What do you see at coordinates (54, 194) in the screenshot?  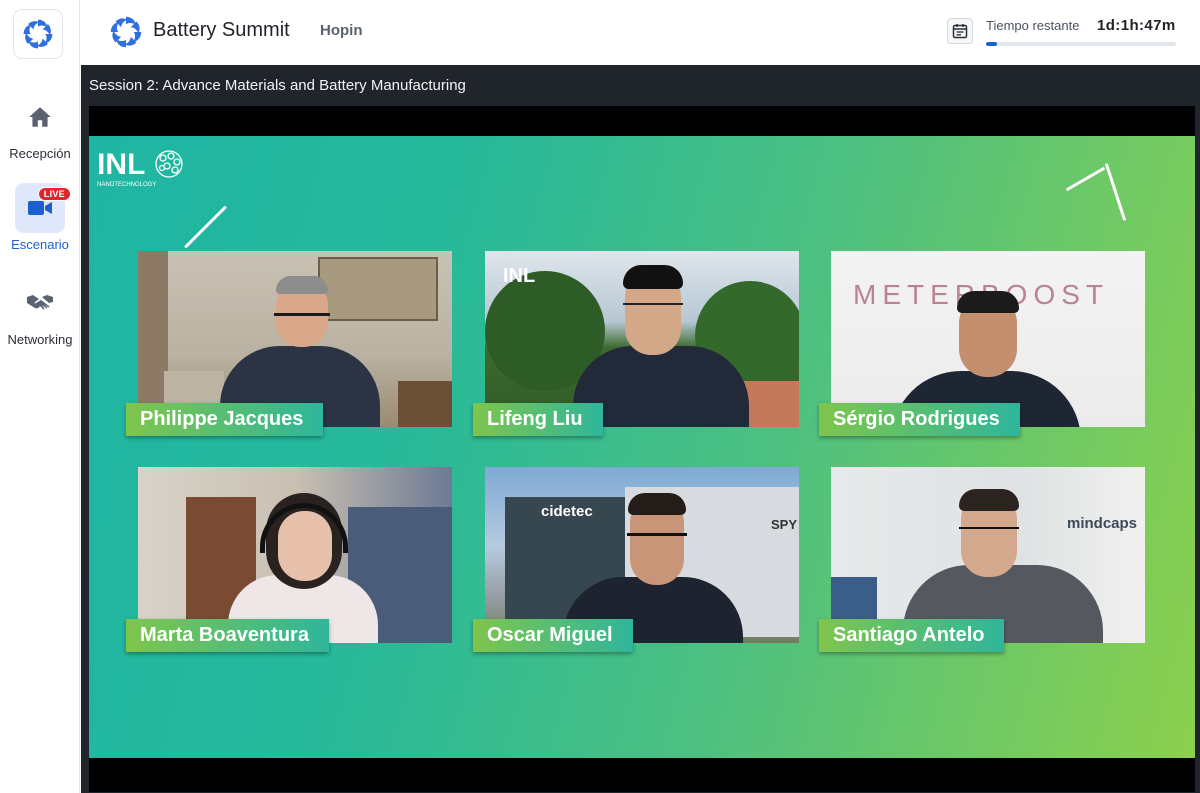 I see `live-badge: LIVE` at bounding box center [54, 194].